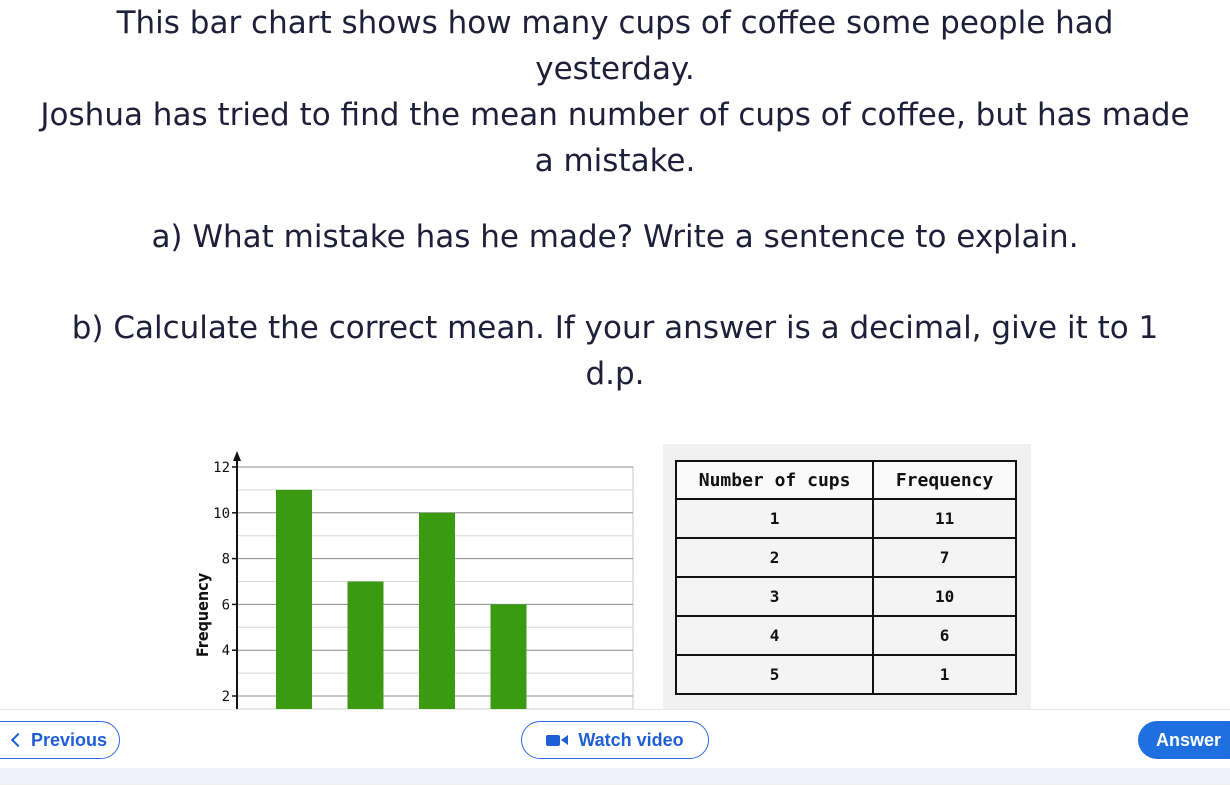 The image size is (1230, 786). Describe the element at coordinates (226, 605) in the screenshot. I see `y-tick-label: 6` at that location.